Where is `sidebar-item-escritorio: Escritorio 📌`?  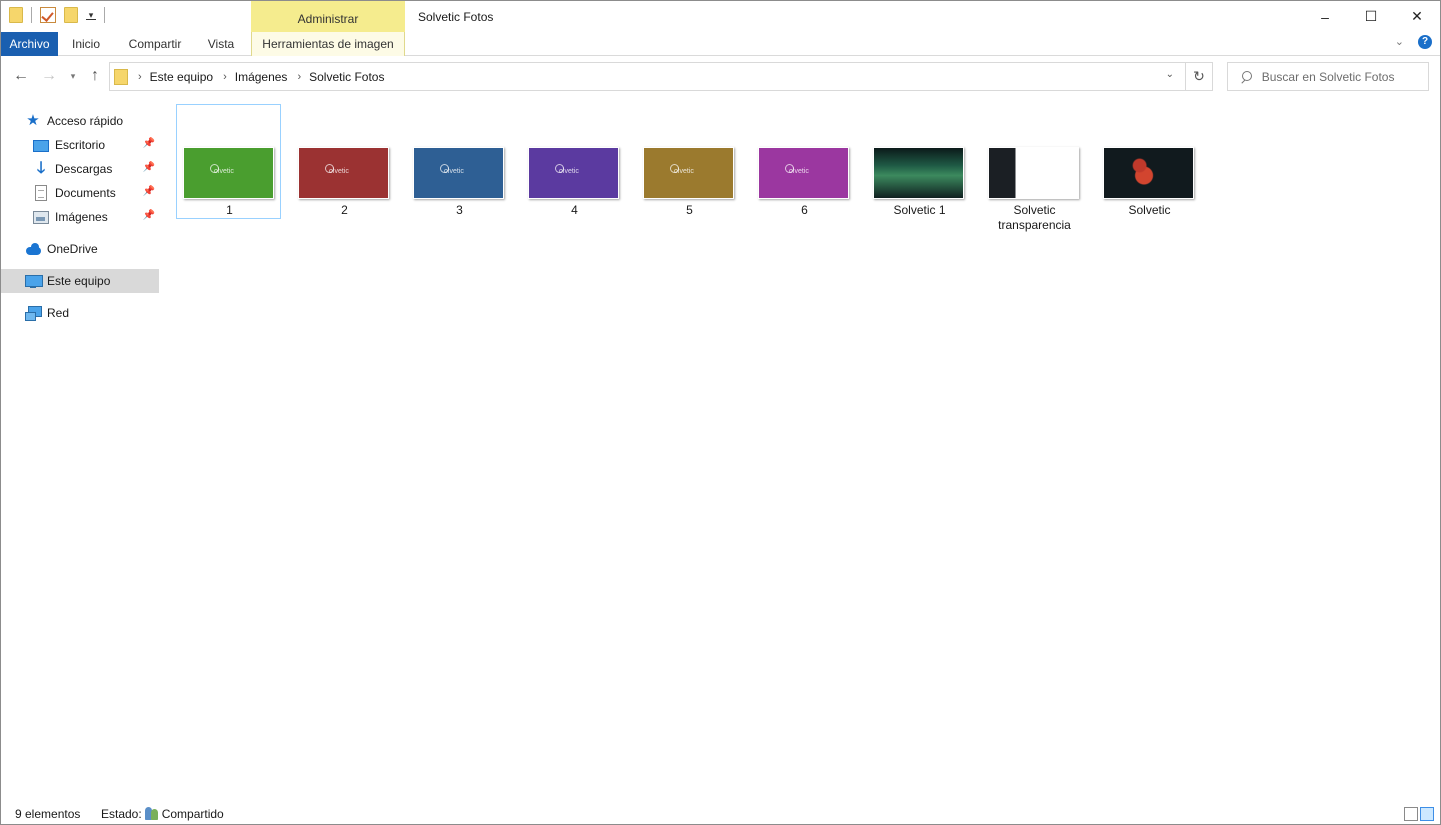 sidebar-item-escritorio: Escritorio 📌 is located at coordinates (80, 145).